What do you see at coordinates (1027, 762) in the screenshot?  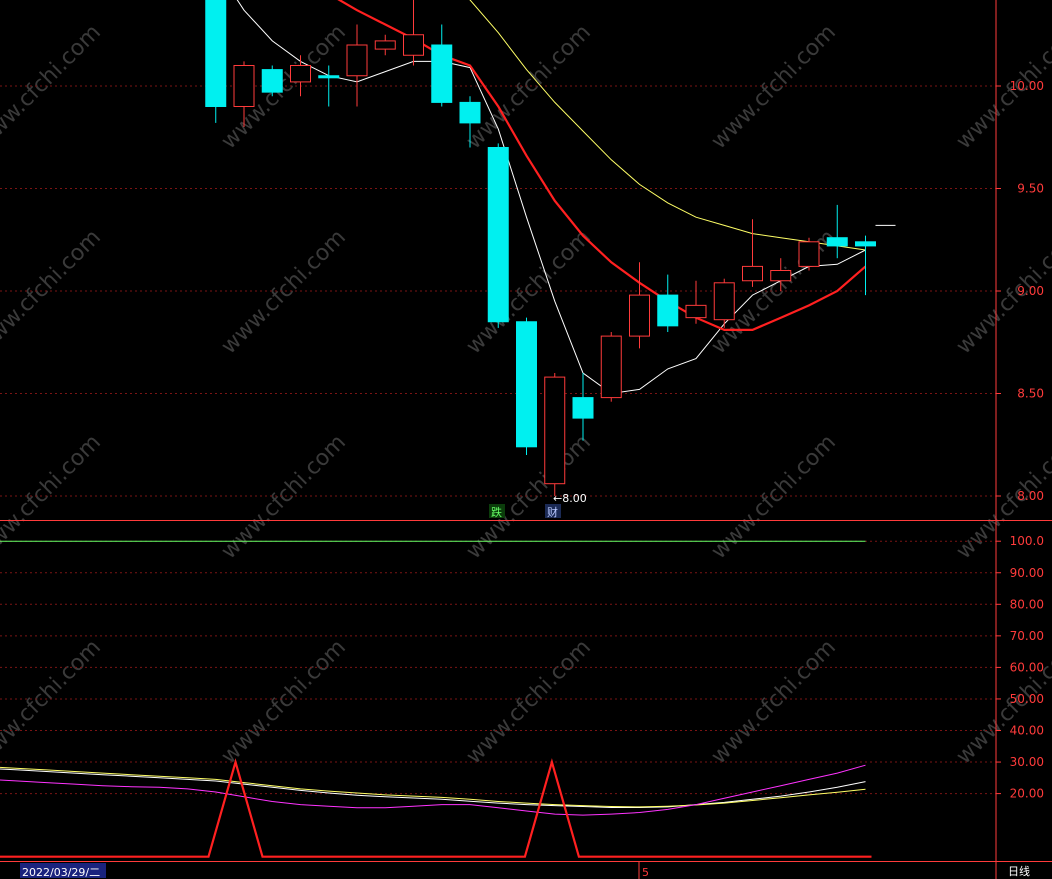 I see `indicator-tick-label: 30.00` at bounding box center [1027, 762].